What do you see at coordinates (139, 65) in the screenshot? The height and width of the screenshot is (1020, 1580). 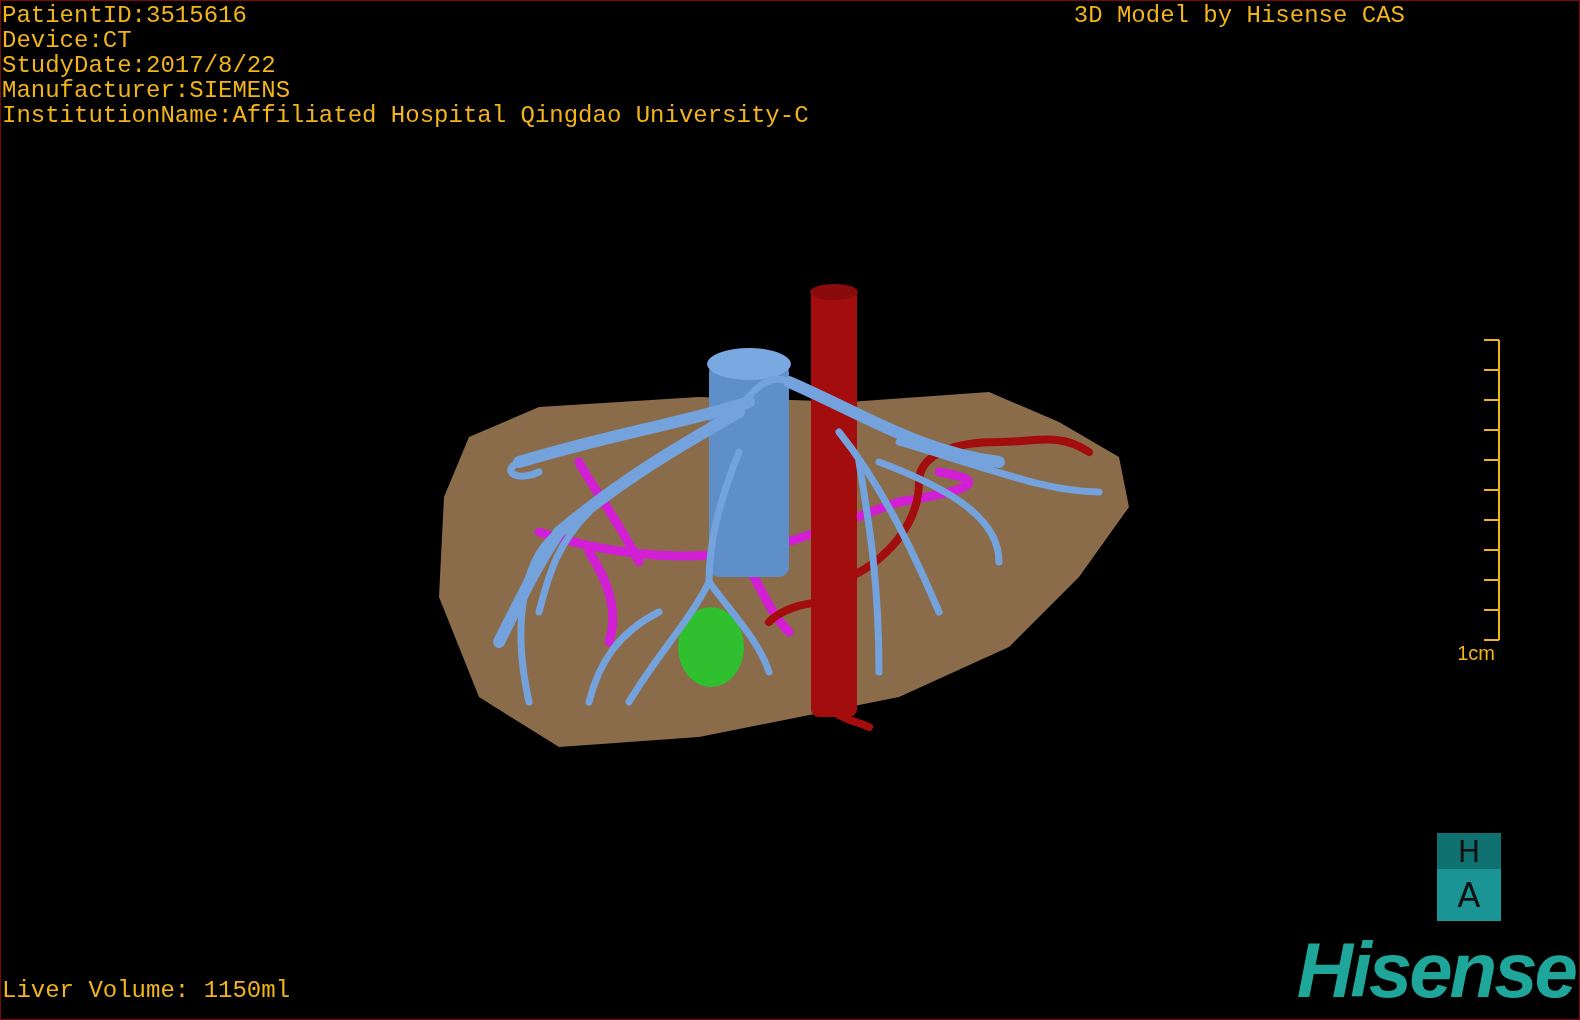 I see `patient-info-text: StudyDate:2017/8/22` at bounding box center [139, 65].